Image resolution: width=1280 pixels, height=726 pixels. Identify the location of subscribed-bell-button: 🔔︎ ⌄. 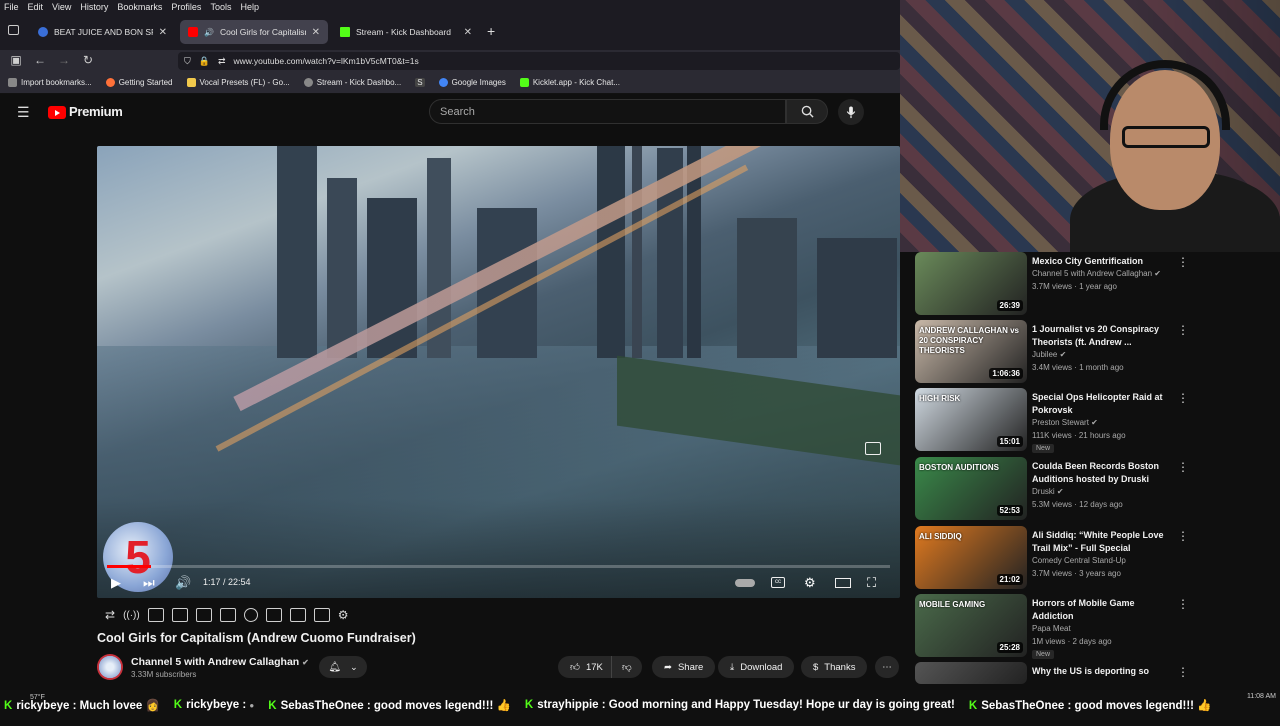
(343, 667).